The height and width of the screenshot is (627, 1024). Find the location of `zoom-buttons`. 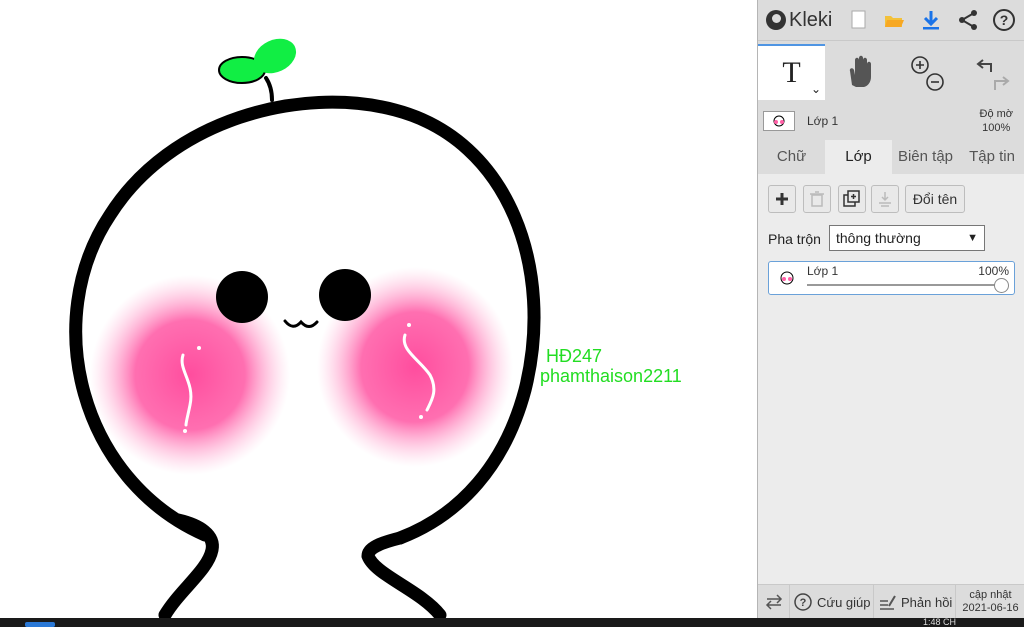

zoom-buttons is located at coordinates (925, 72).